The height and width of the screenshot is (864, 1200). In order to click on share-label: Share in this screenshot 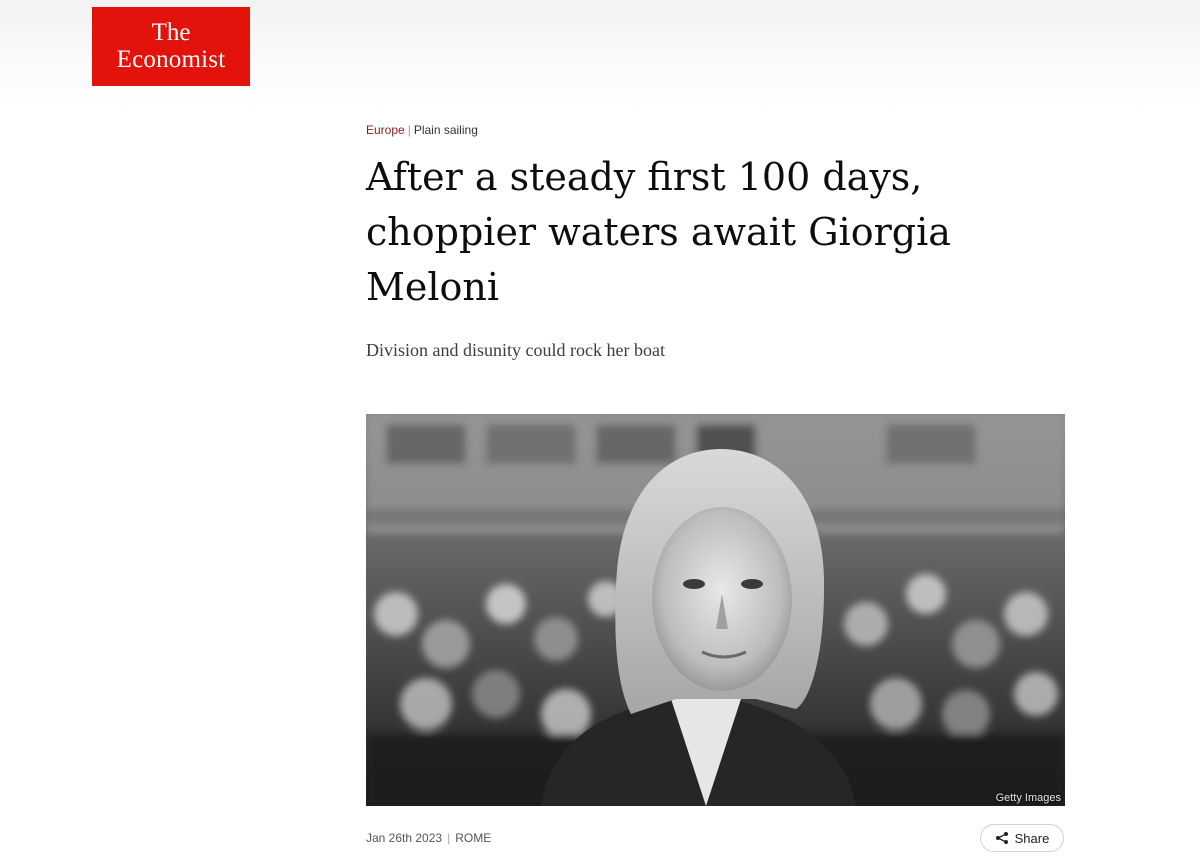, I will do `click(1032, 838)`.